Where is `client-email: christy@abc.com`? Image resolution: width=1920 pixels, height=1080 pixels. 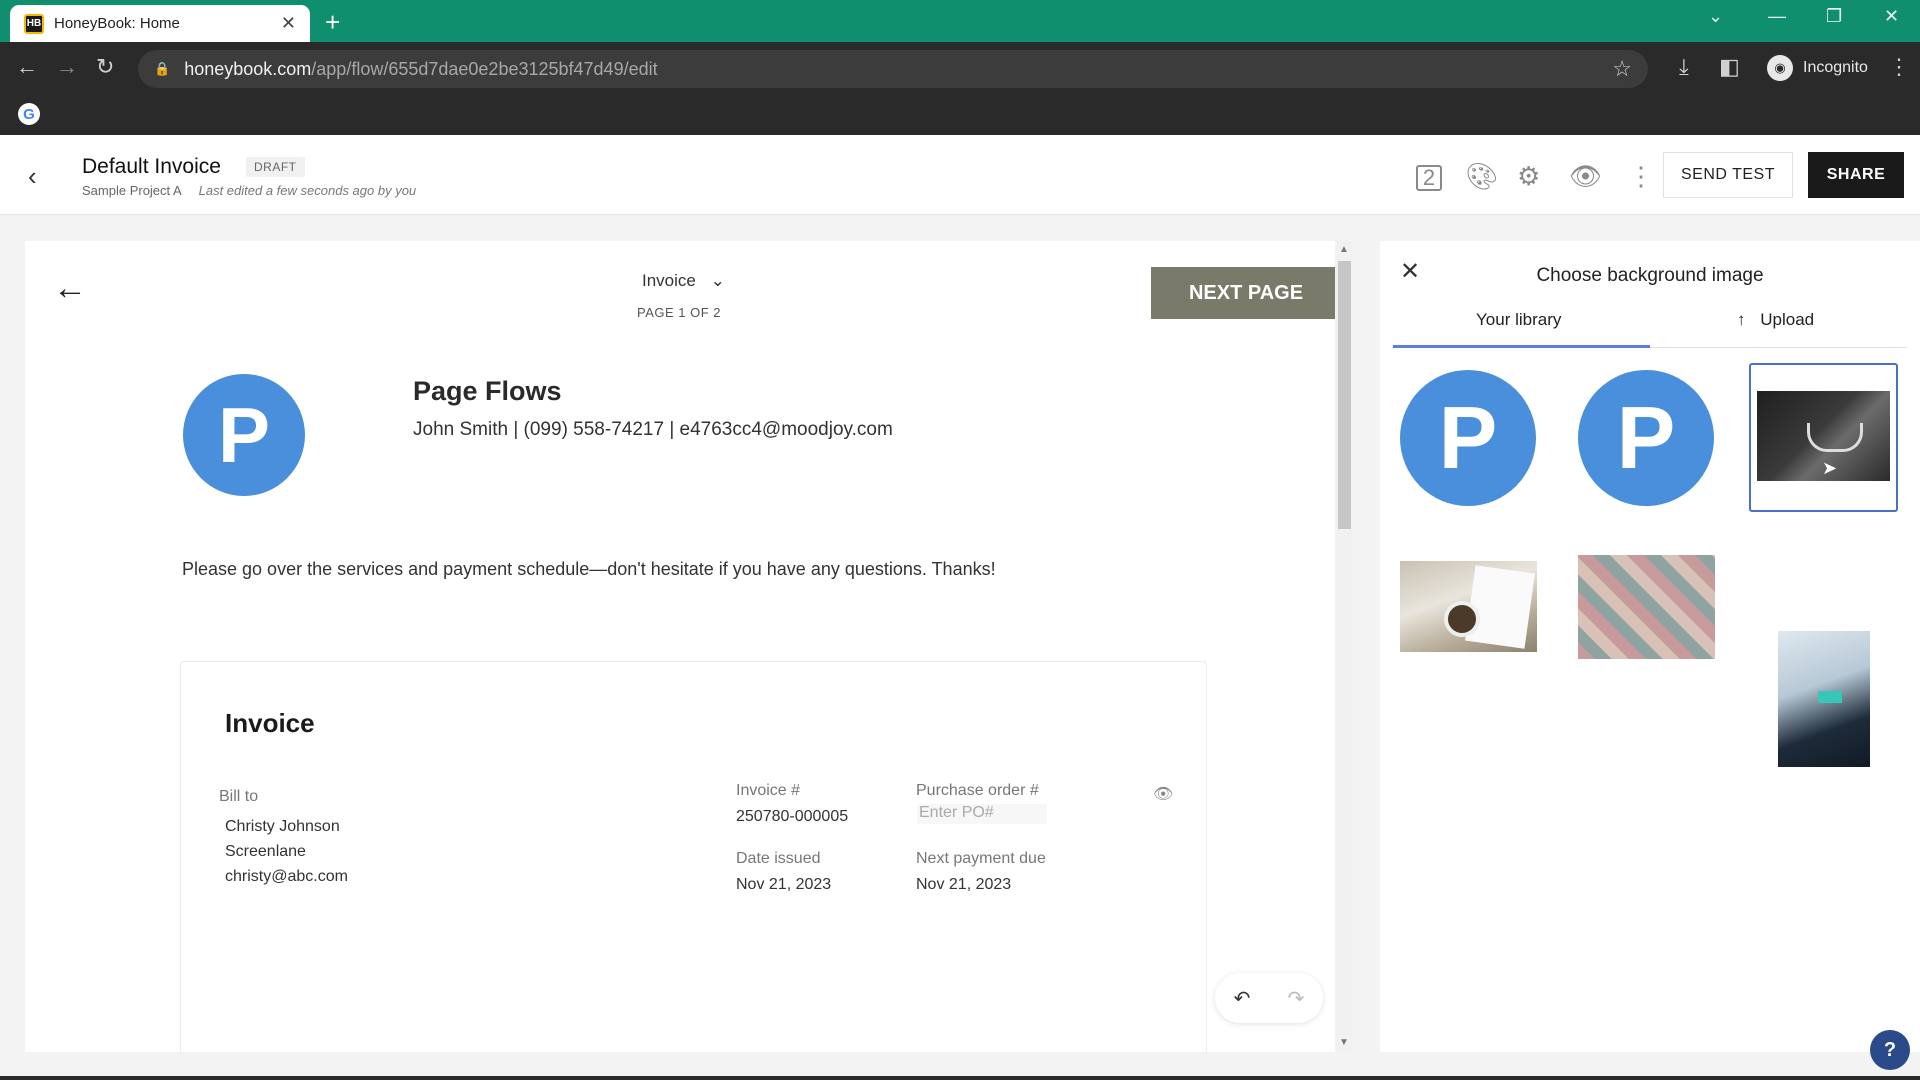
client-email: christy@abc.com is located at coordinates (286, 876).